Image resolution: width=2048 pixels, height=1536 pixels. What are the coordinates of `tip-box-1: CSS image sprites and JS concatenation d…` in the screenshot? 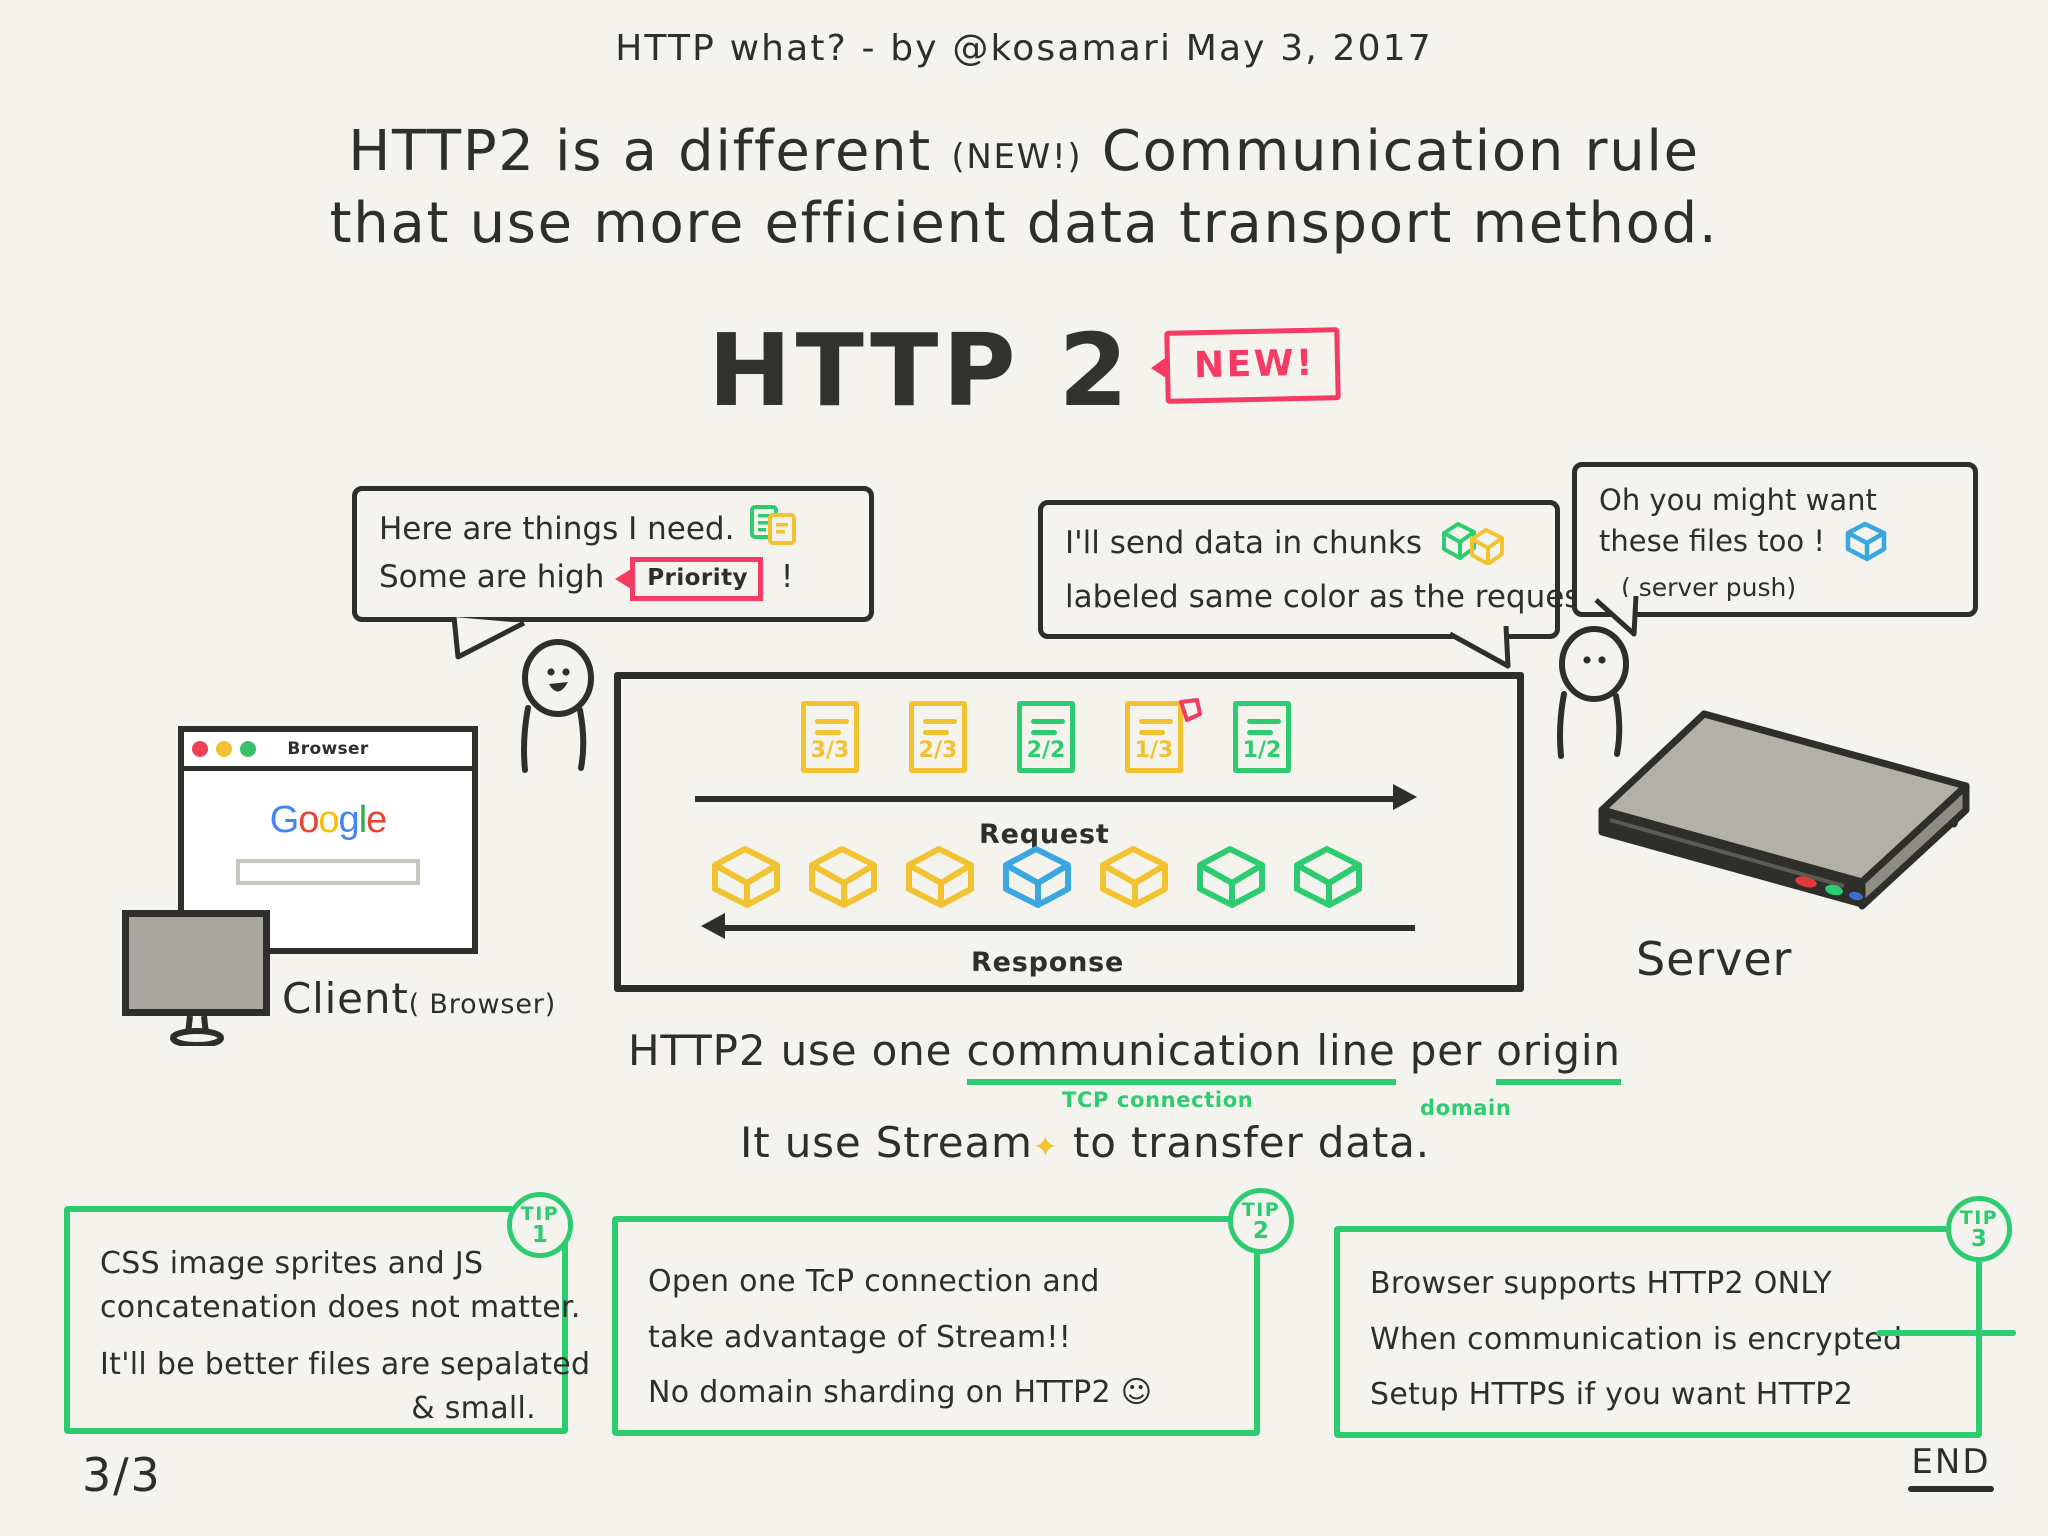 It's located at (327, 1320).